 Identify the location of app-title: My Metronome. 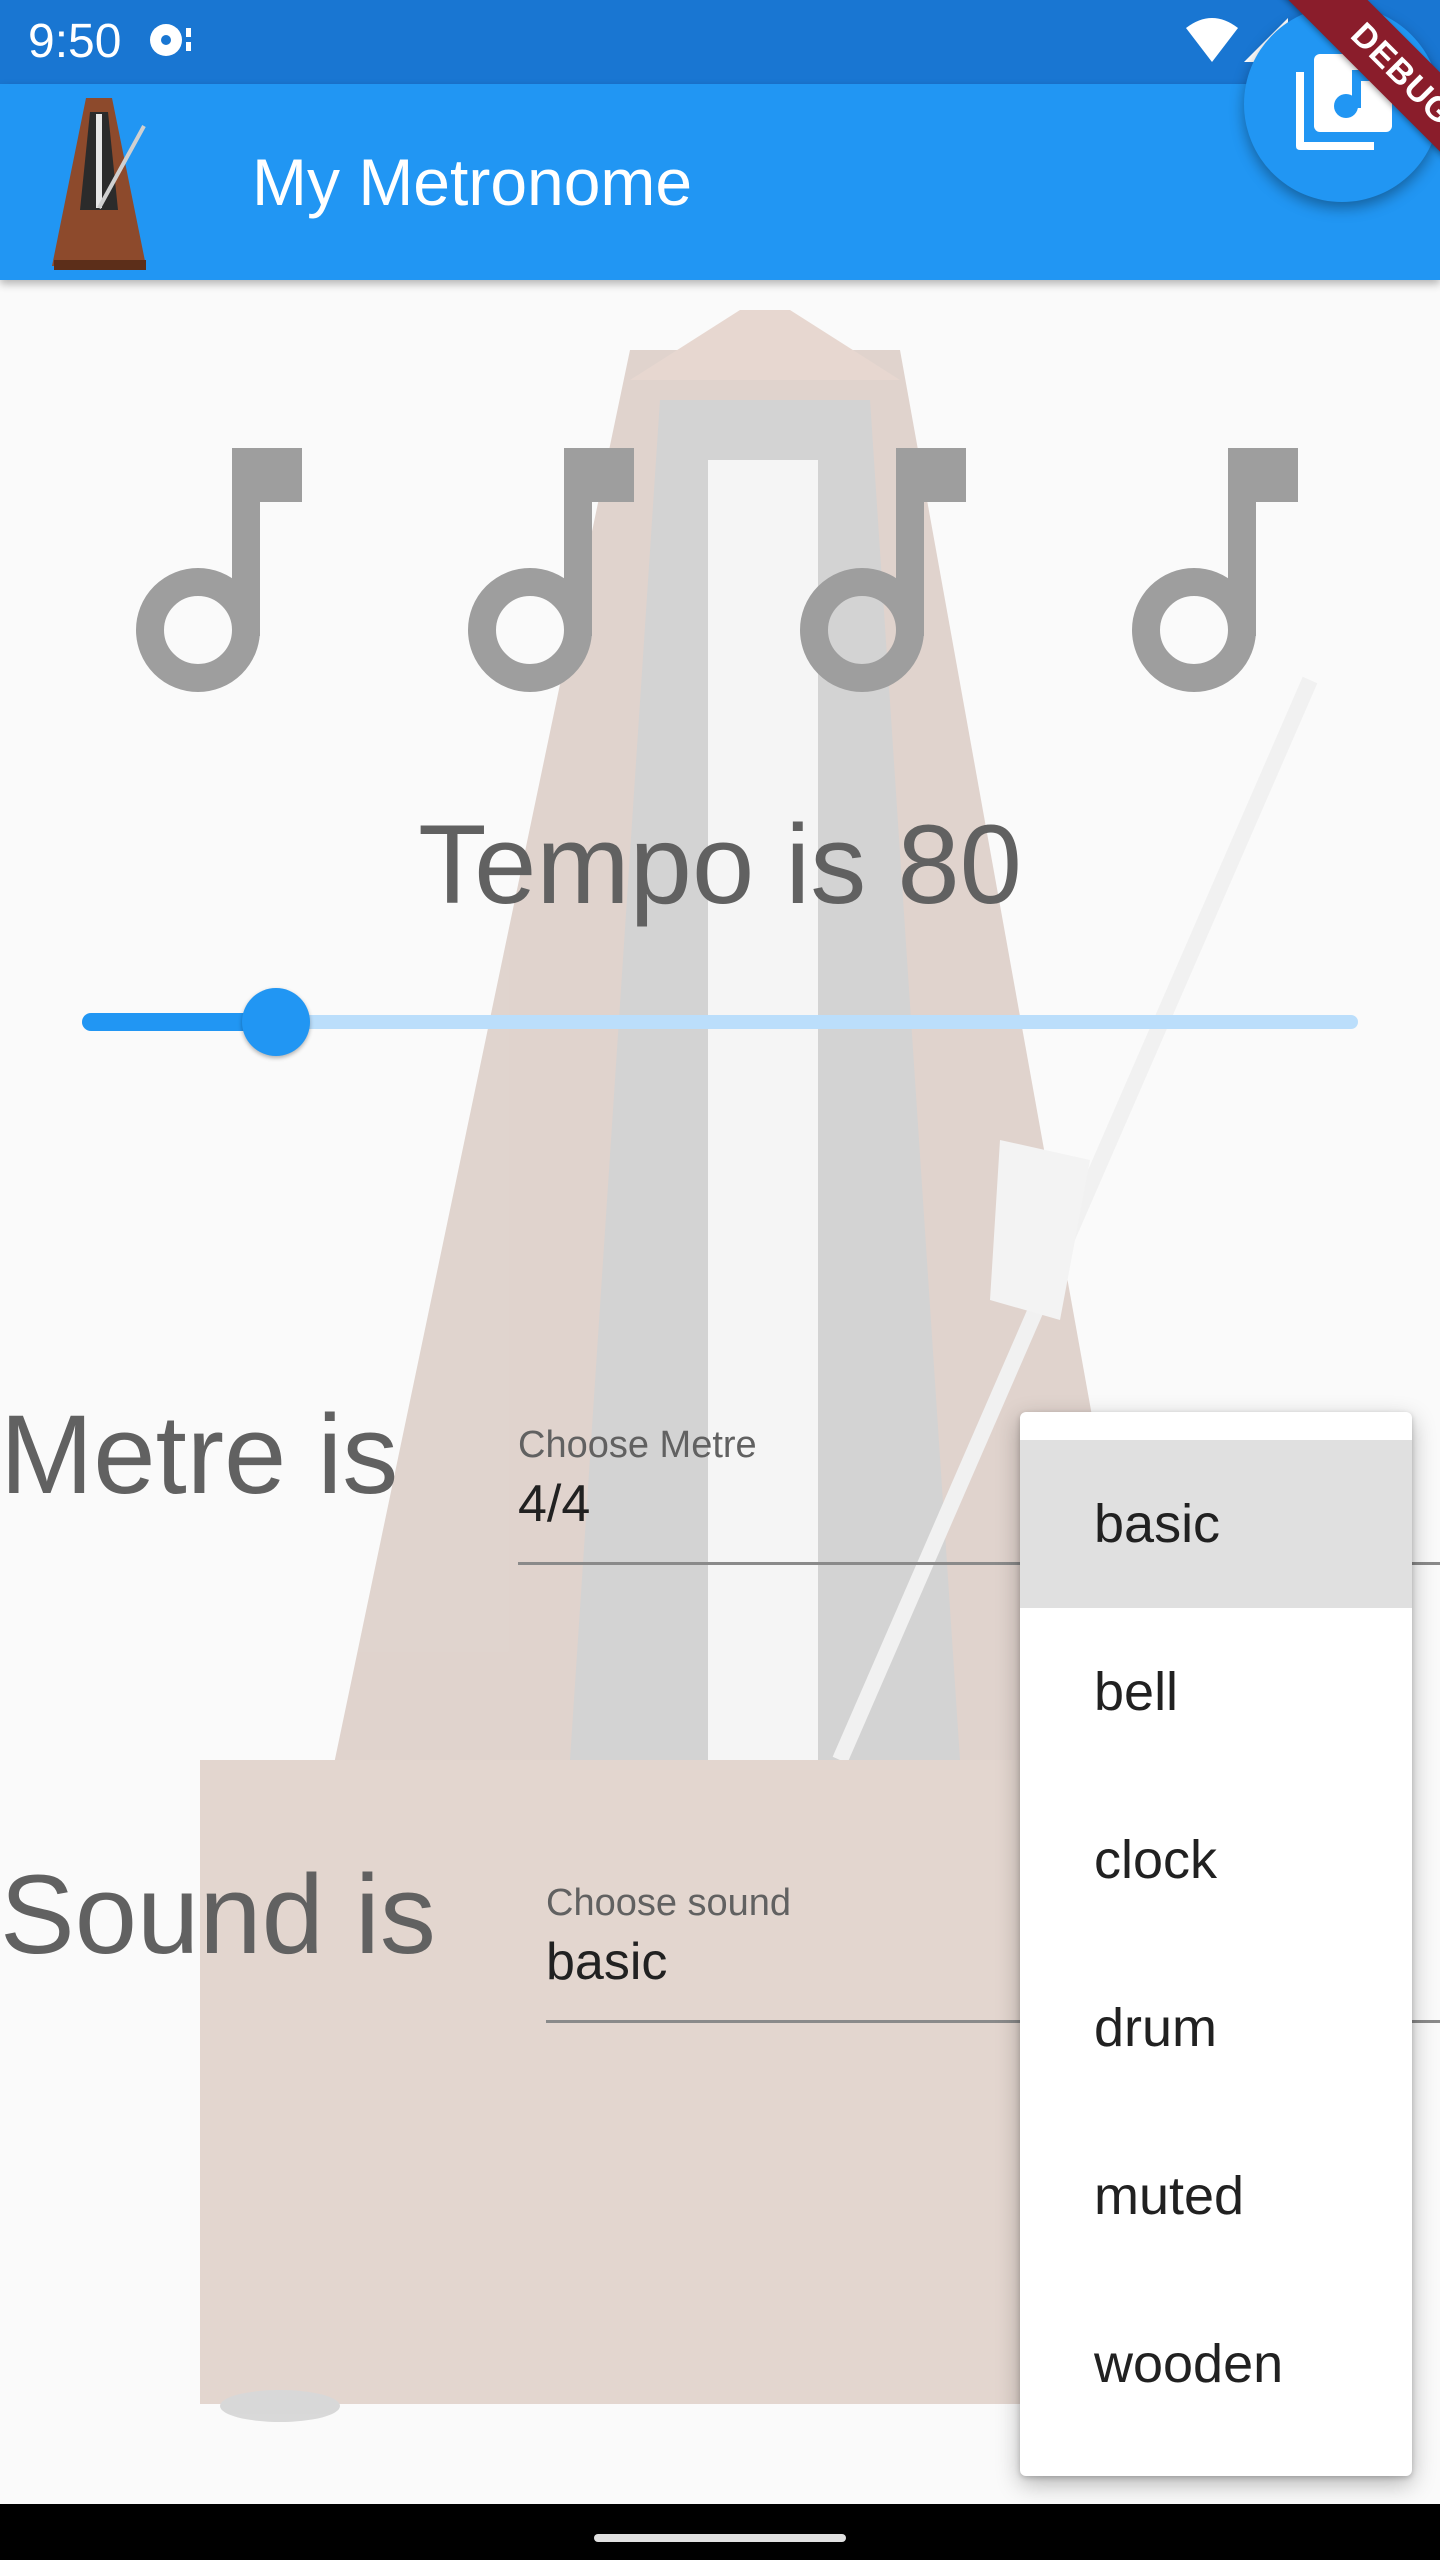
(472, 182).